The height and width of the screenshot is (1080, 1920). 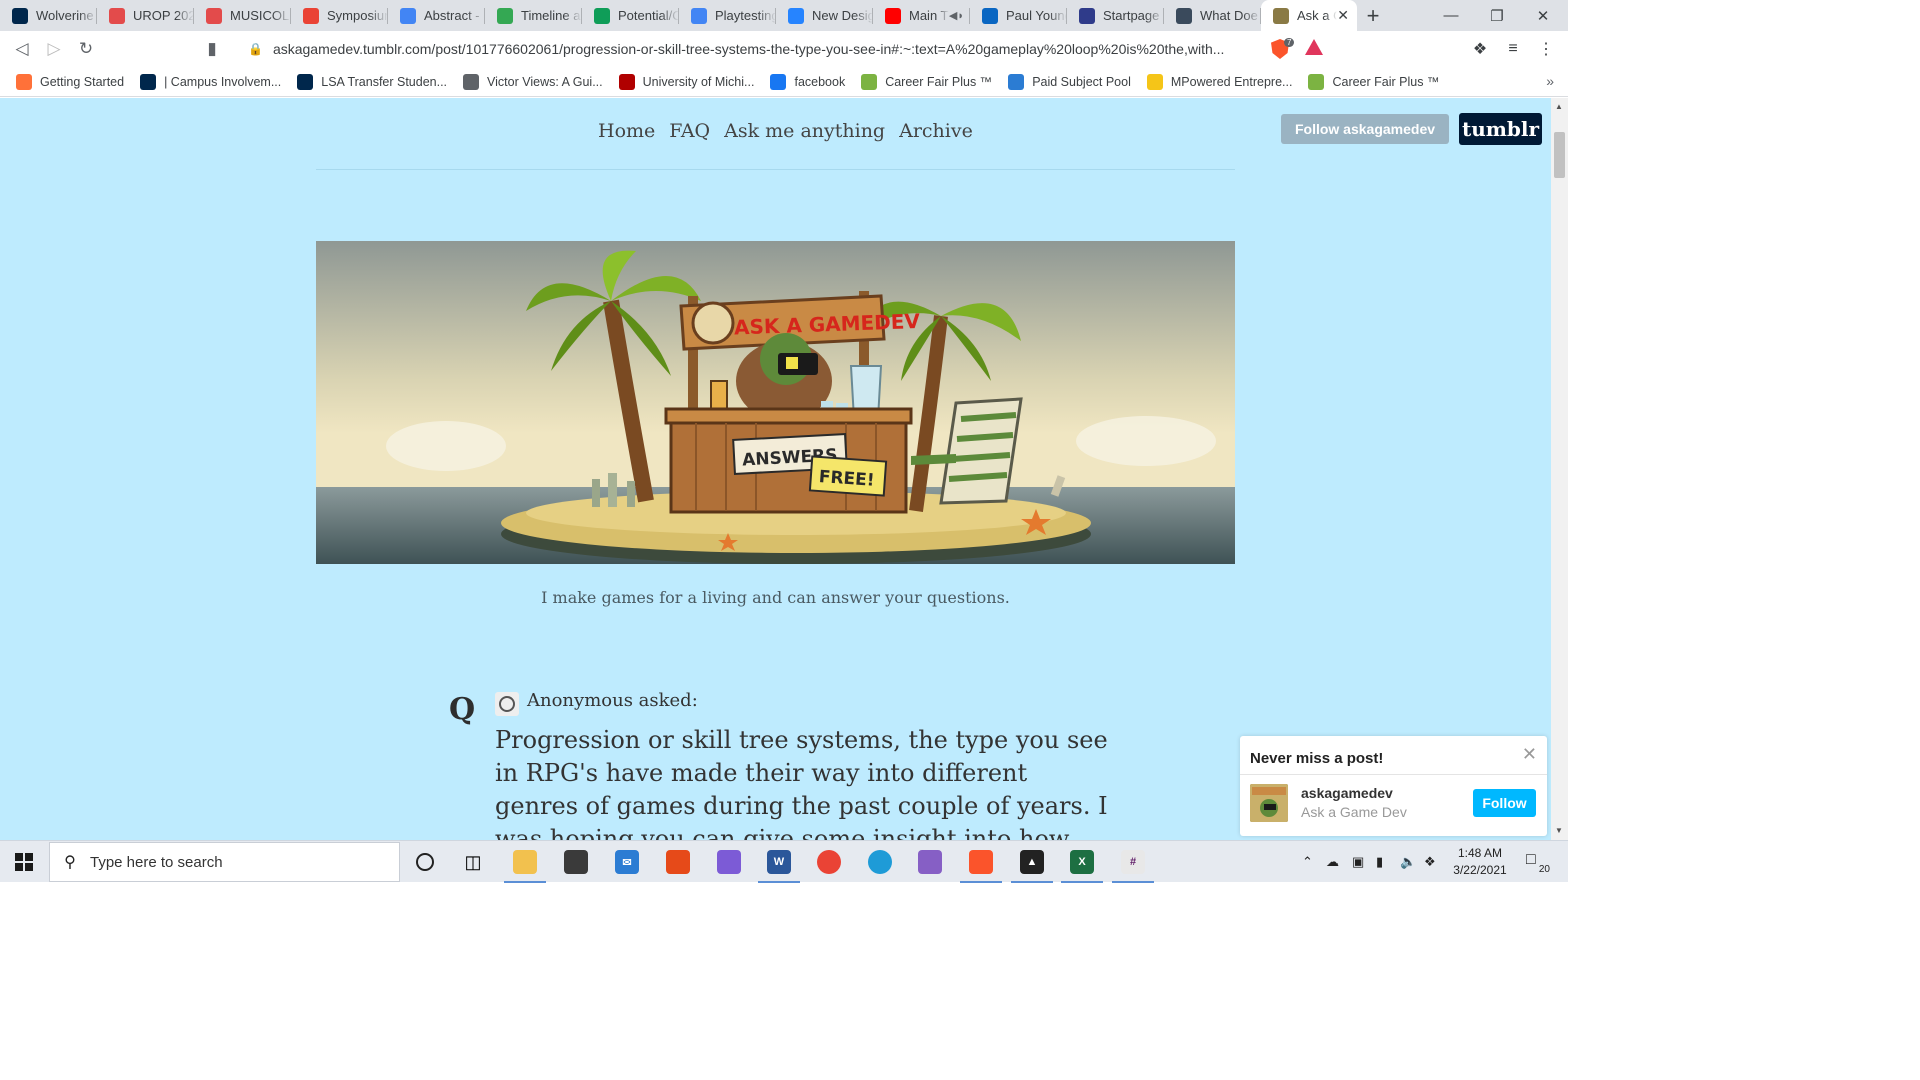 I want to click on tab-title: Potential/C, so click(x=648, y=15).